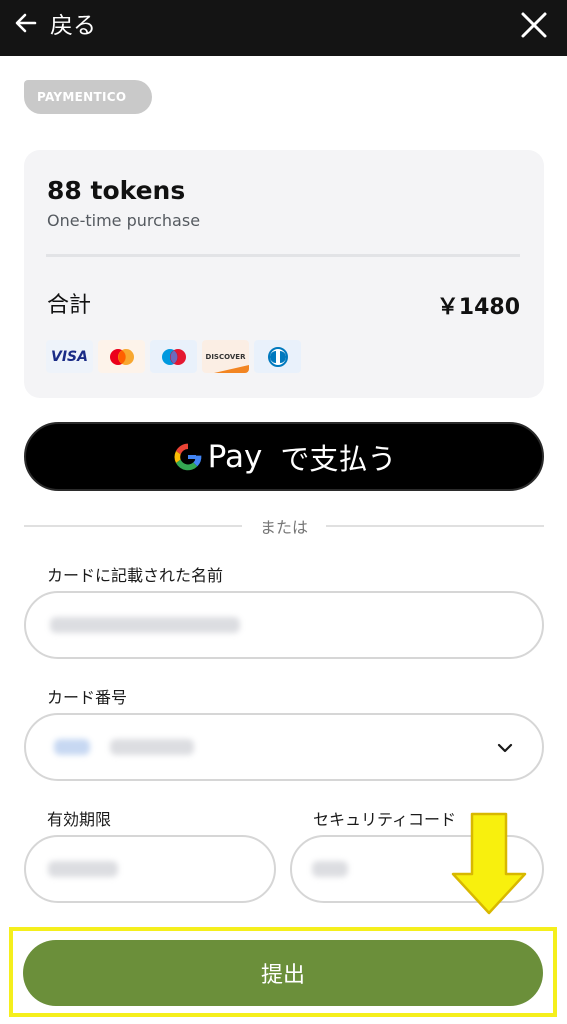 The image size is (567, 1024). What do you see at coordinates (73, 26) in the screenshot?
I see `back-label: 戻る` at bounding box center [73, 26].